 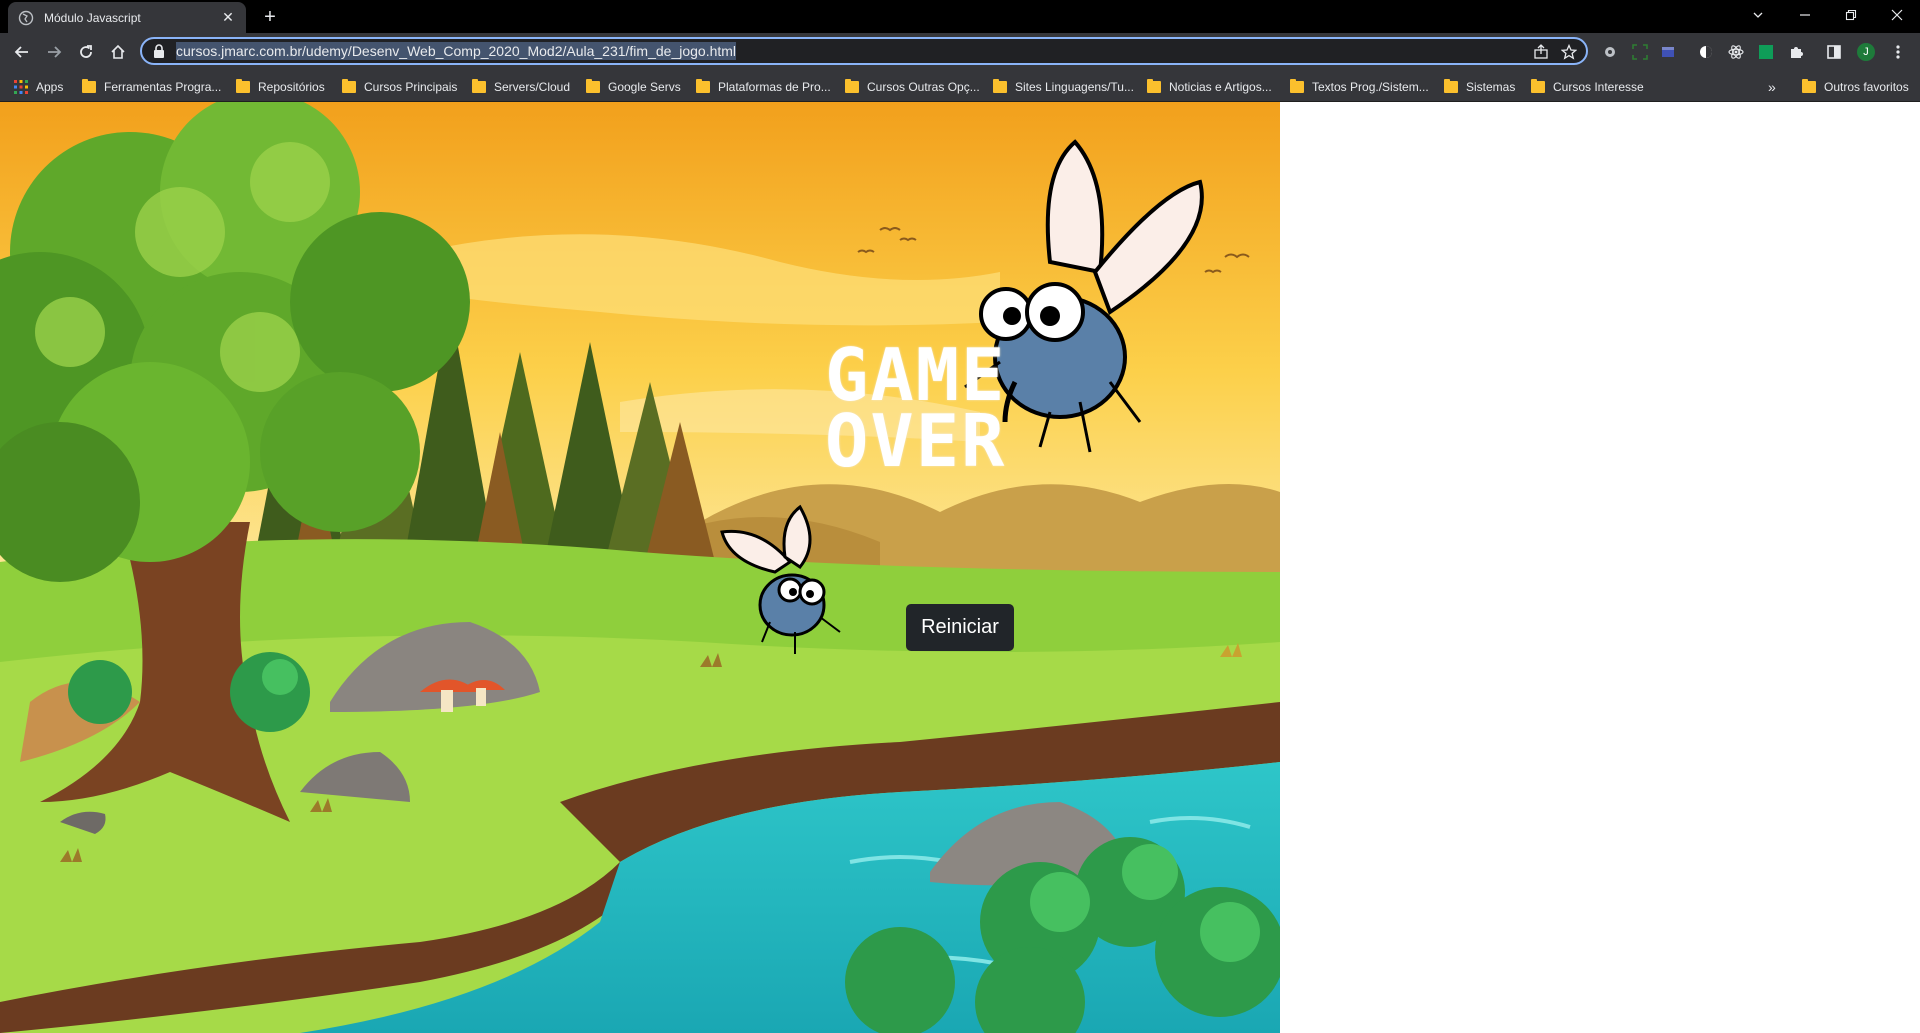 I want to click on bookmark-label: Outros favoritos, so click(x=1866, y=87).